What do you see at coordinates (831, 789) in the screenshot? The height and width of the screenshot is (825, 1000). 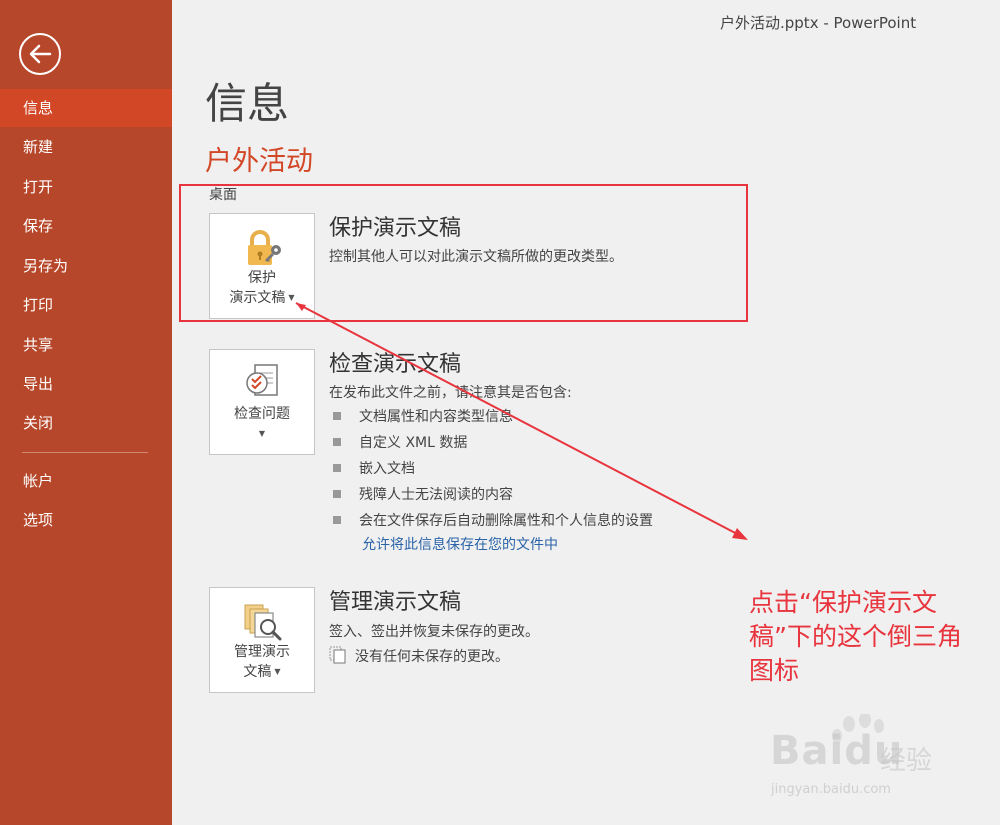 I see `watermark-url: jingyan.baidu.com` at bounding box center [831, 789].